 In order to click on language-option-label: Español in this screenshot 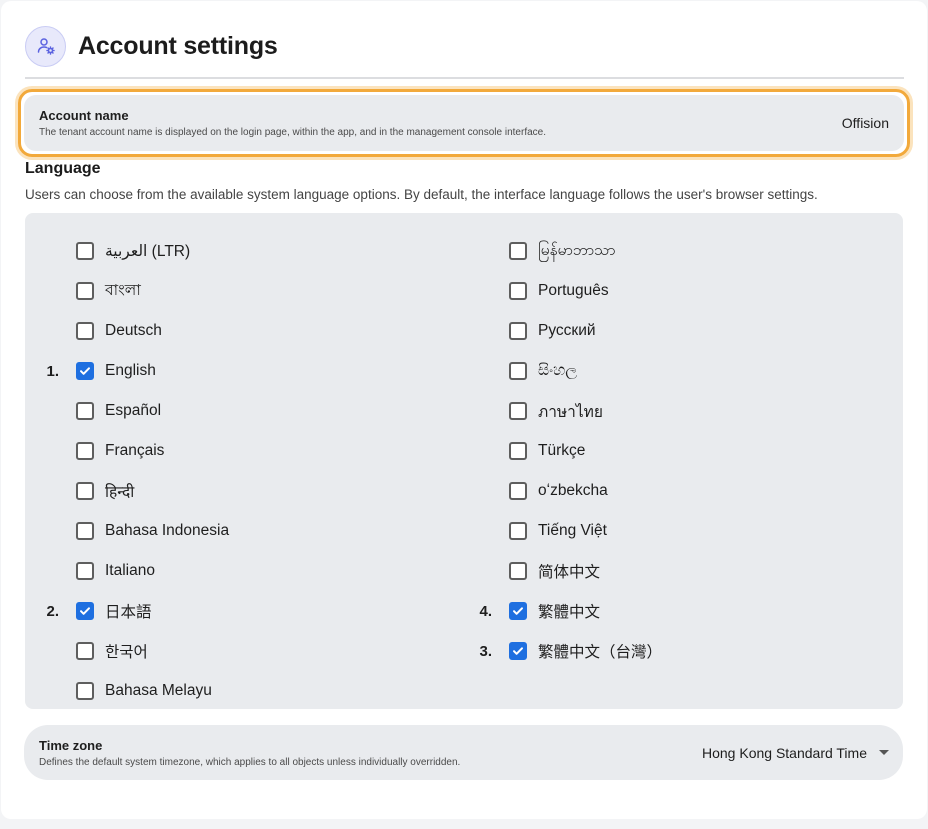, I will do `click(133, 410)`.